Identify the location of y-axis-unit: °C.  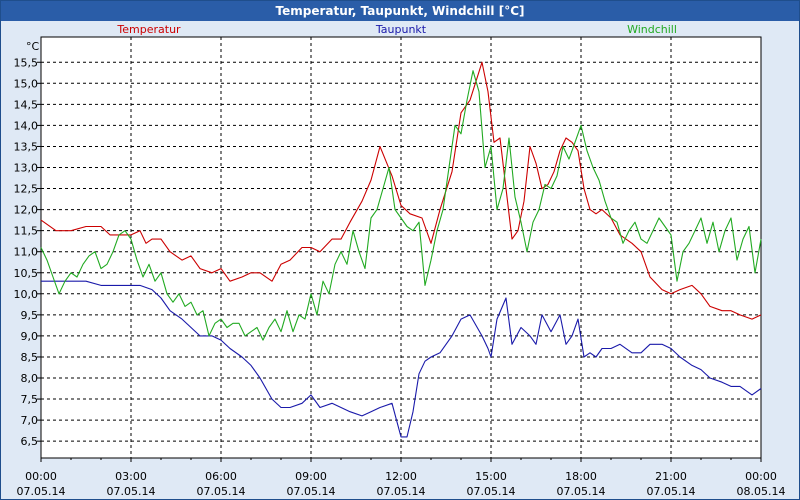
(33, 46).